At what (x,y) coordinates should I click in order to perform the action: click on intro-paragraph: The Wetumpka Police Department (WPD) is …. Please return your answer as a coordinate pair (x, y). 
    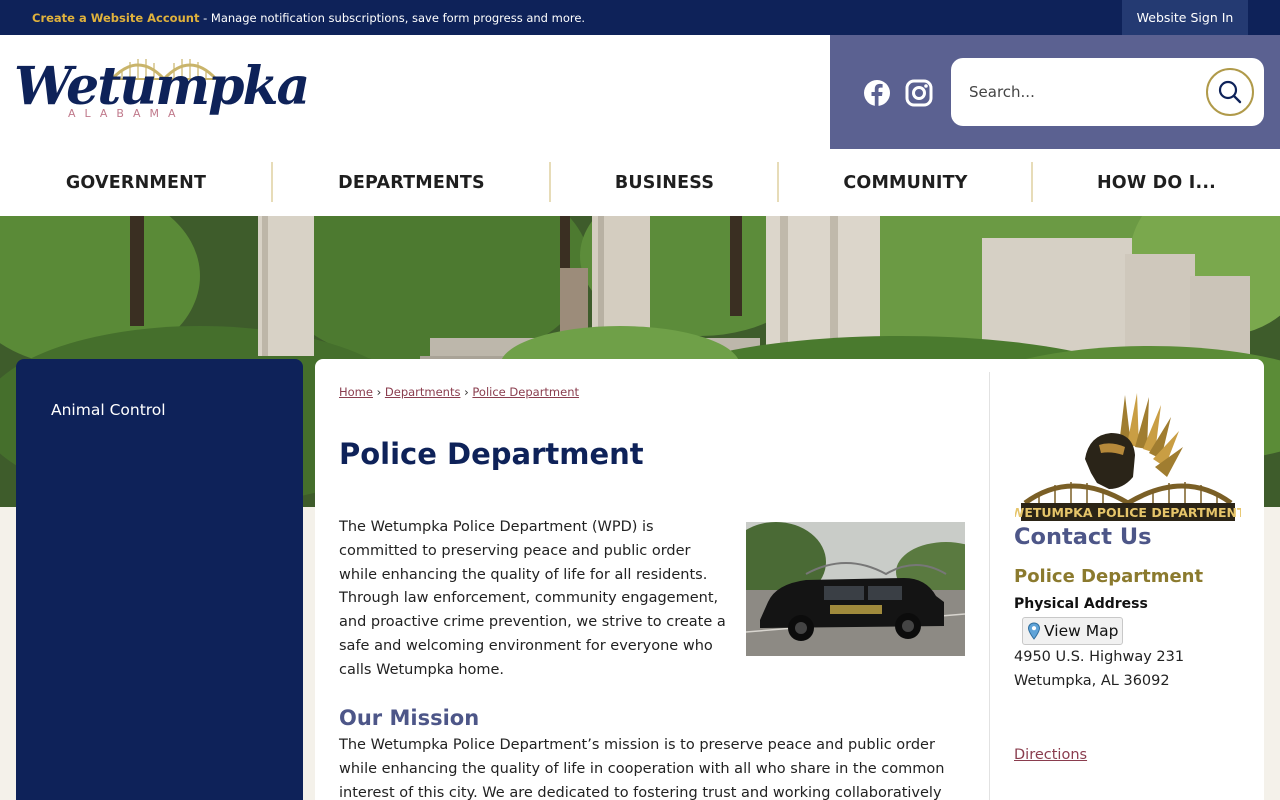
    Looking at the image, I should click on (532, 598).